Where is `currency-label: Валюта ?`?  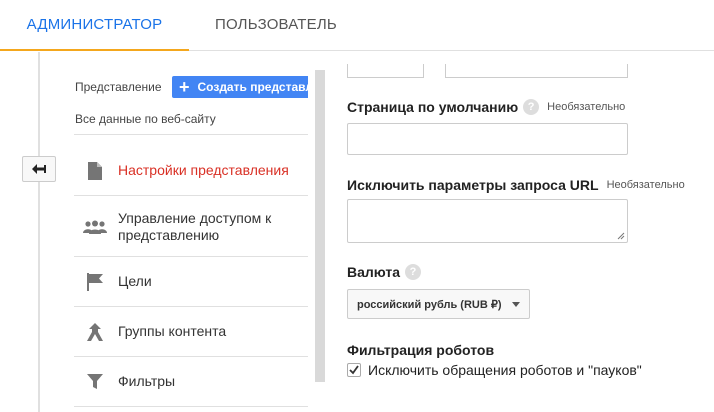
currency-label: Валюта ? is located at coordinates (384, 272).